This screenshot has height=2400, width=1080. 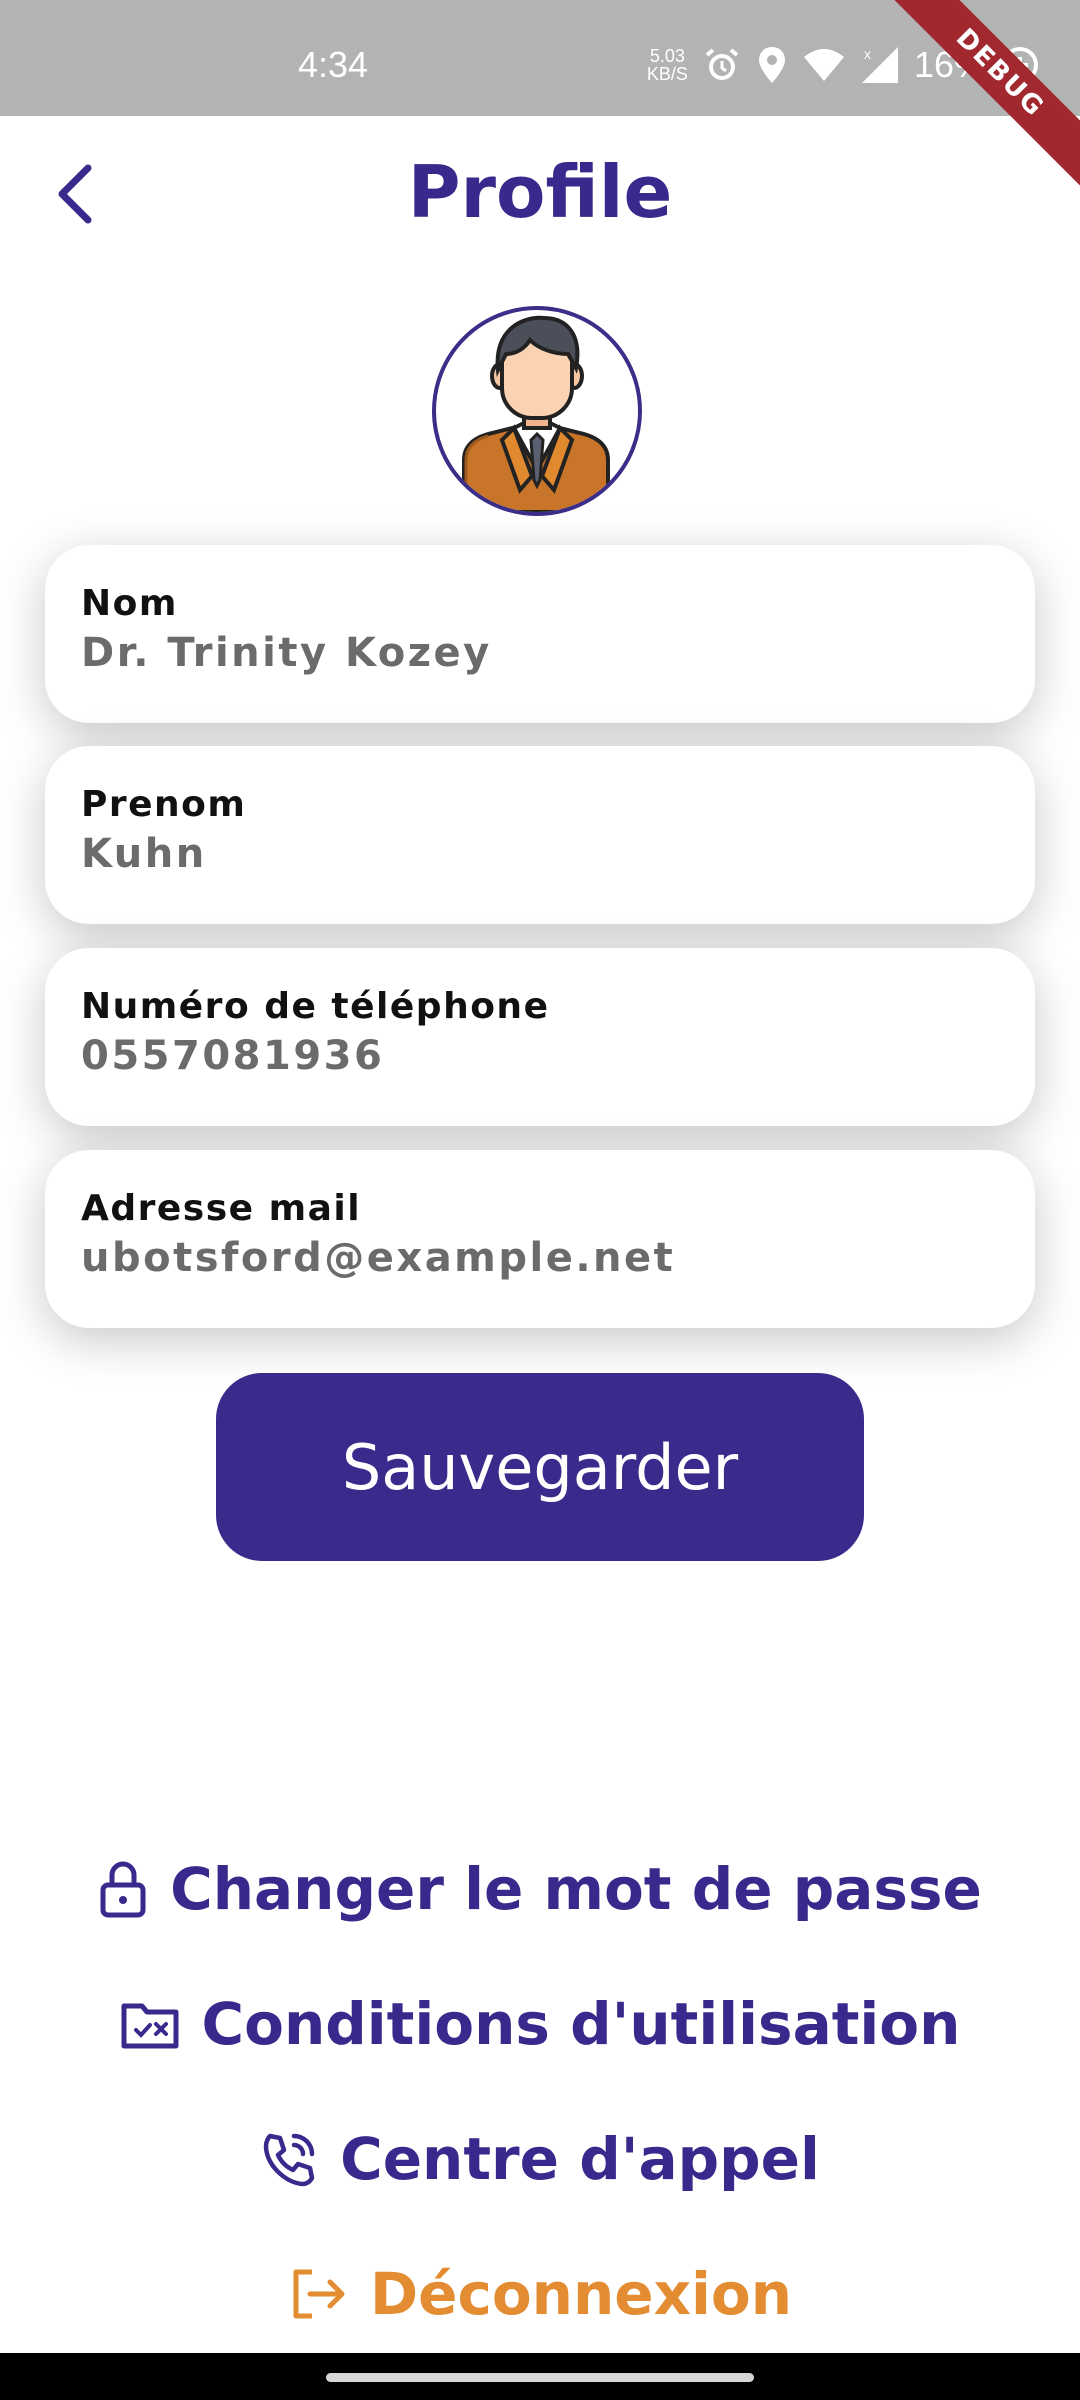 I want to click on field-card-email: Adresse mail ubotsford@example.net, so click(x=540, y=1239).